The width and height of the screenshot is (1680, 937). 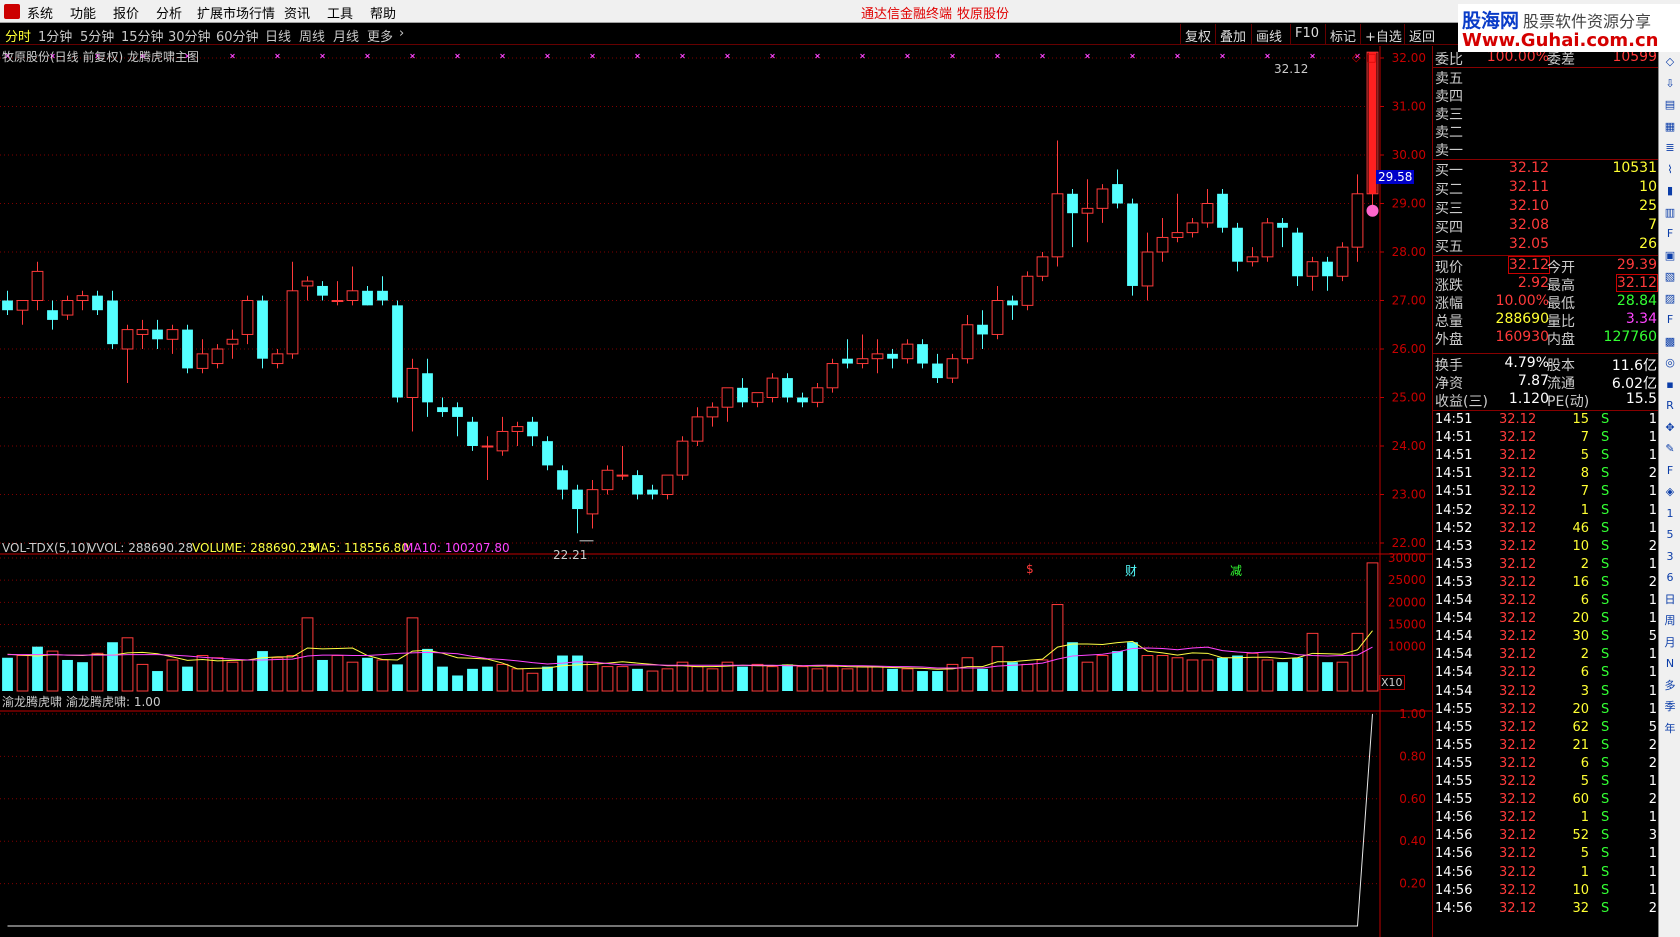 What do you see at coordinates (1232, 34) in the screenshot?
I see `overlay-button: 叠加` at bounding box center [1232, 34].